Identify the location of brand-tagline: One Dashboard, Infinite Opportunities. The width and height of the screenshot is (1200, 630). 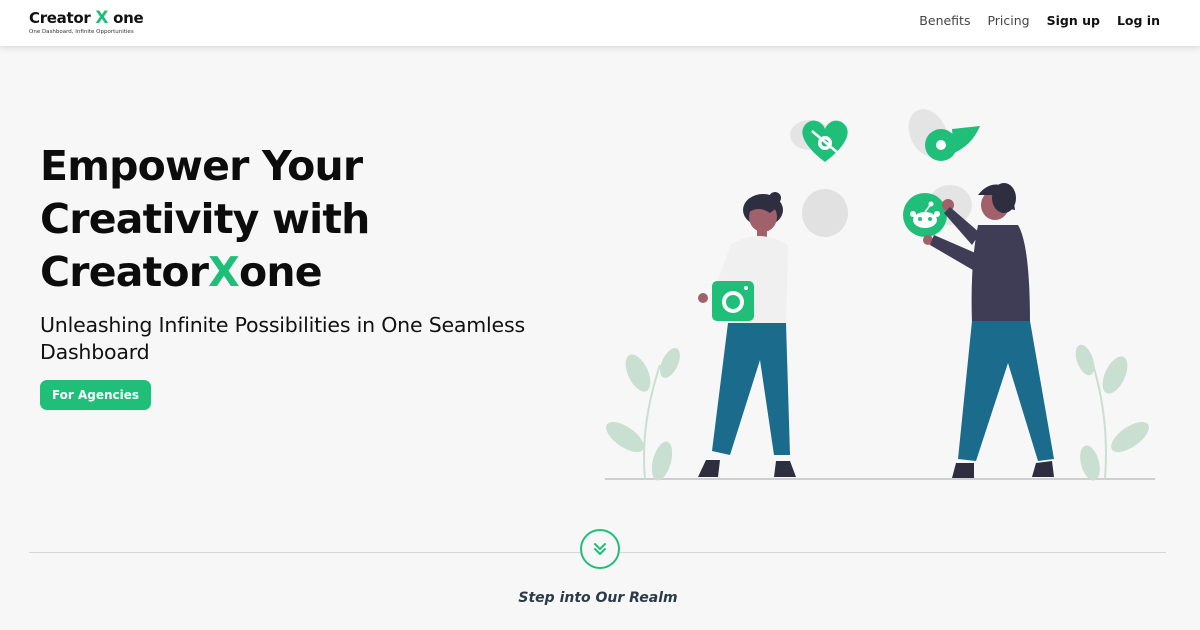
(81, 32).